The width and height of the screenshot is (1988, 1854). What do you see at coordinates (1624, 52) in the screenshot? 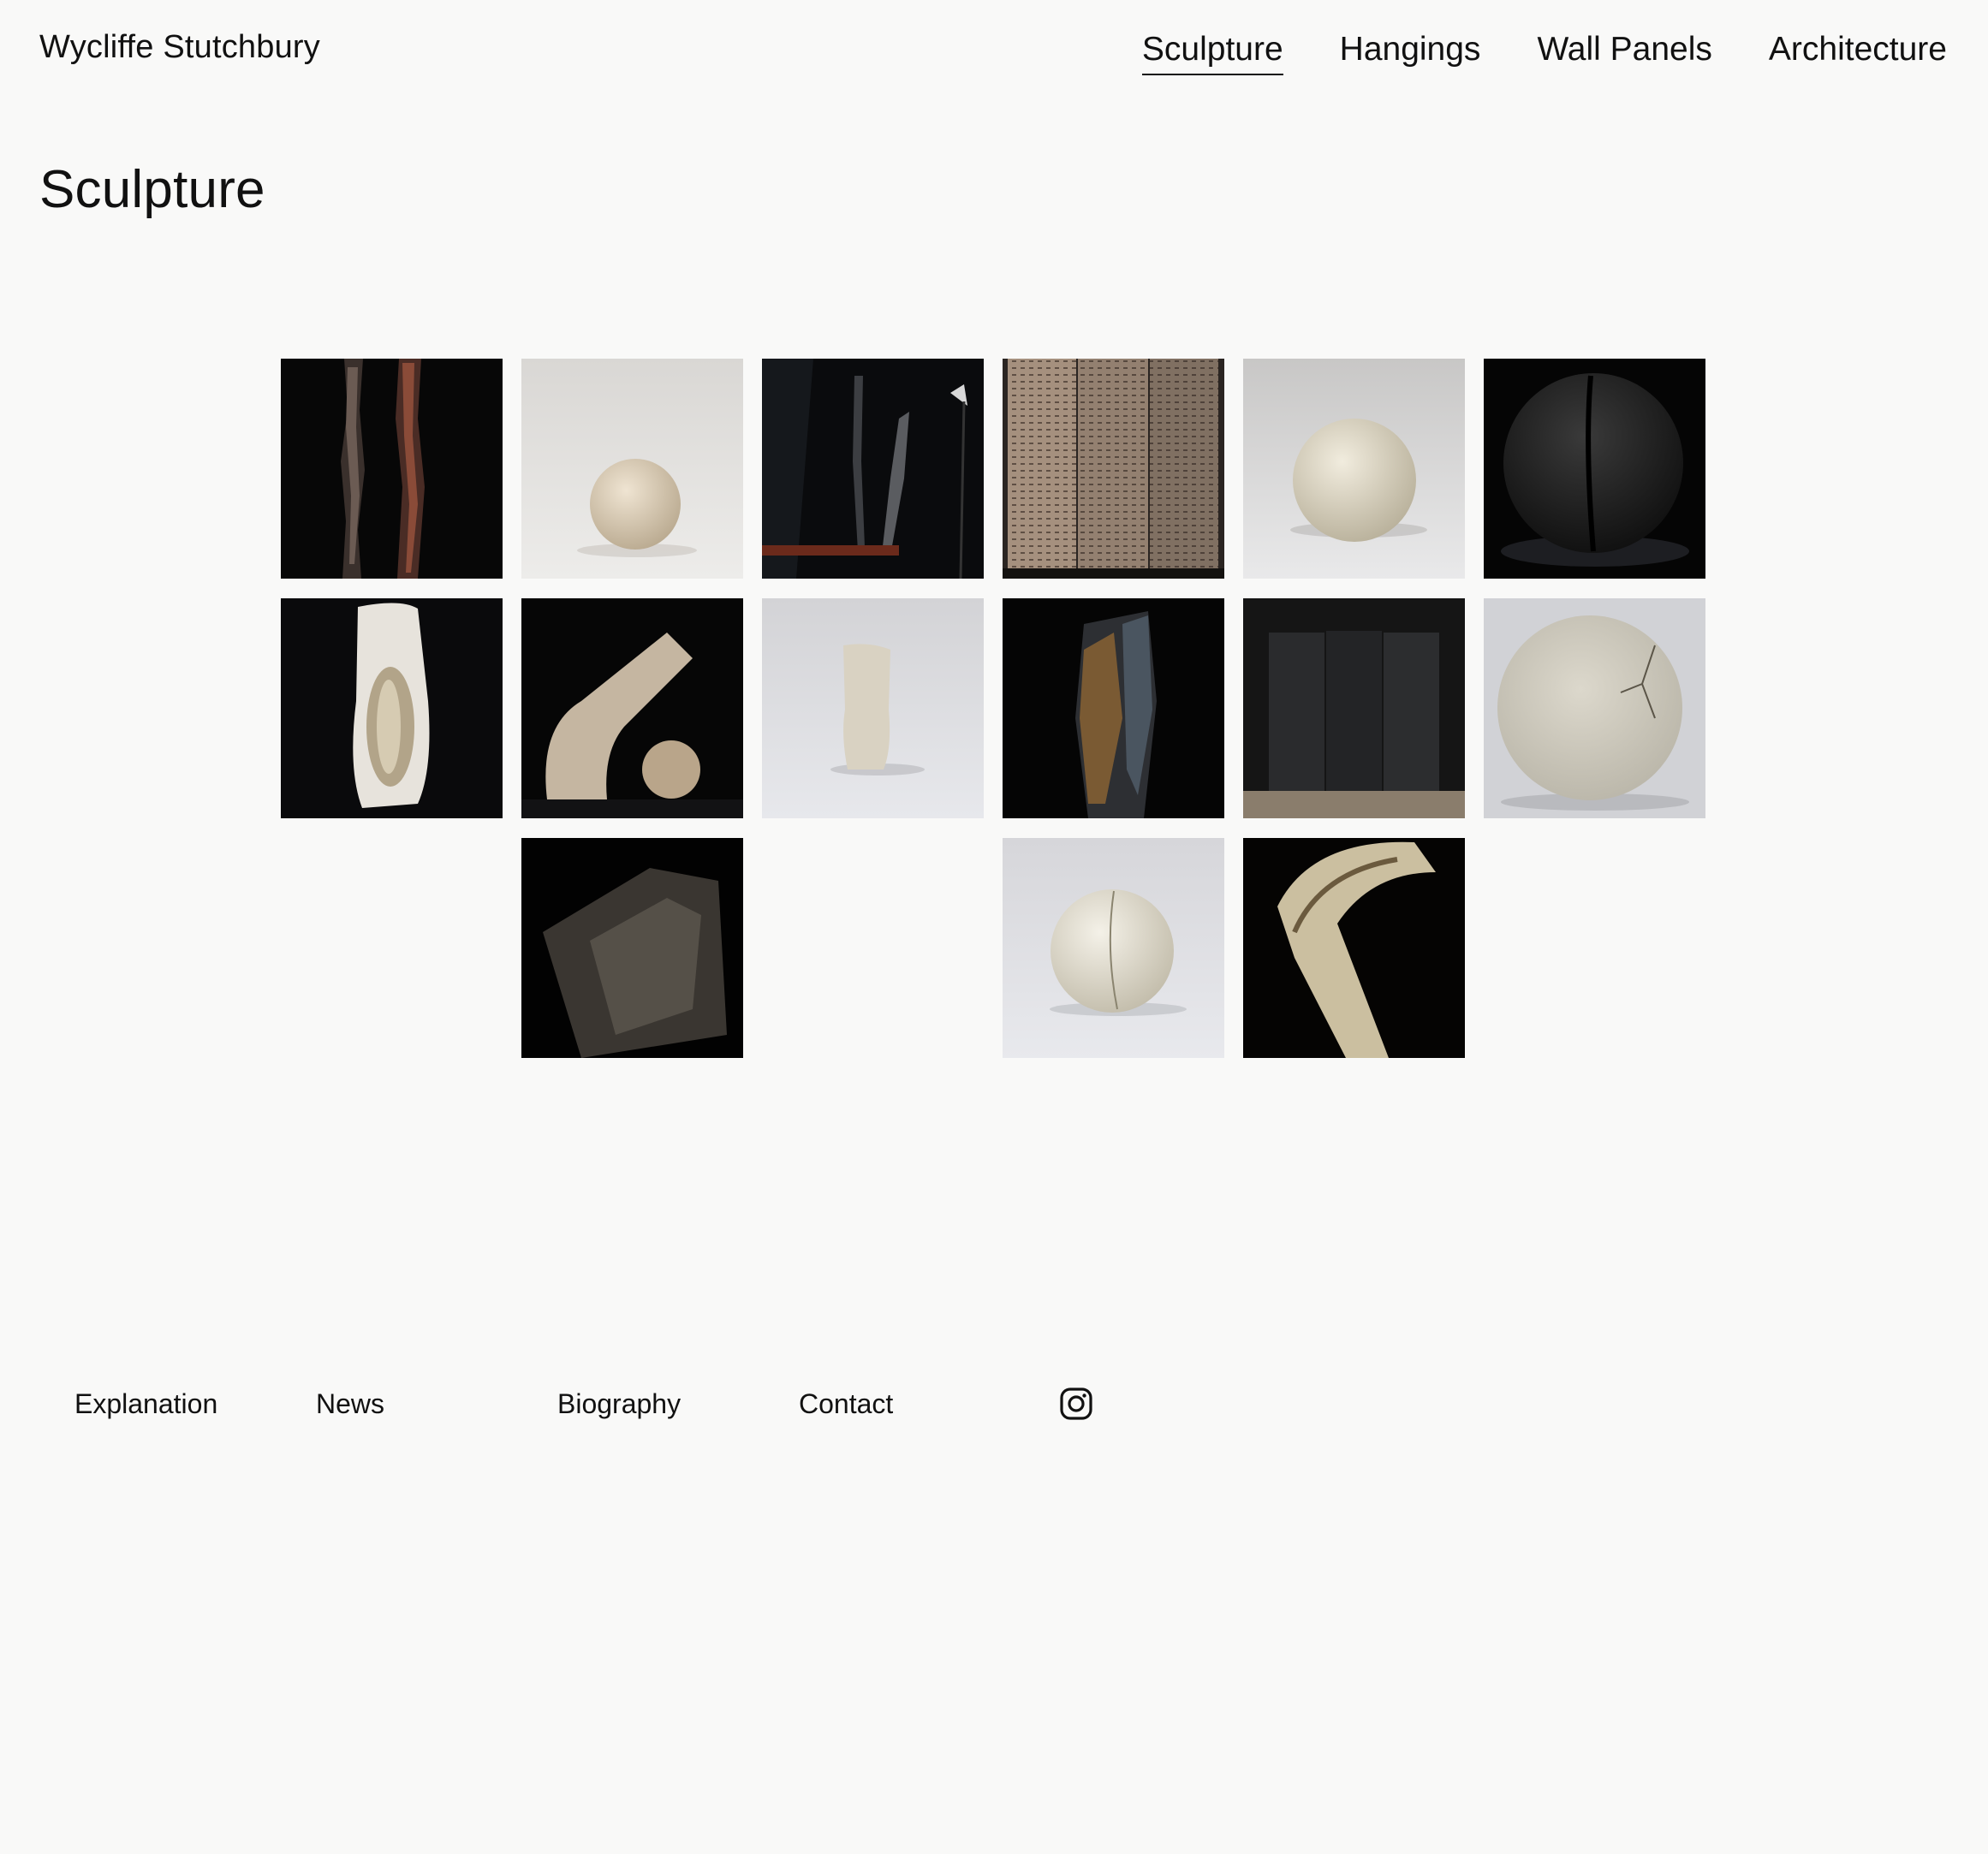
I see `nav-item-wall-panels: Wall Panels` at bounding box center [1624, 52].